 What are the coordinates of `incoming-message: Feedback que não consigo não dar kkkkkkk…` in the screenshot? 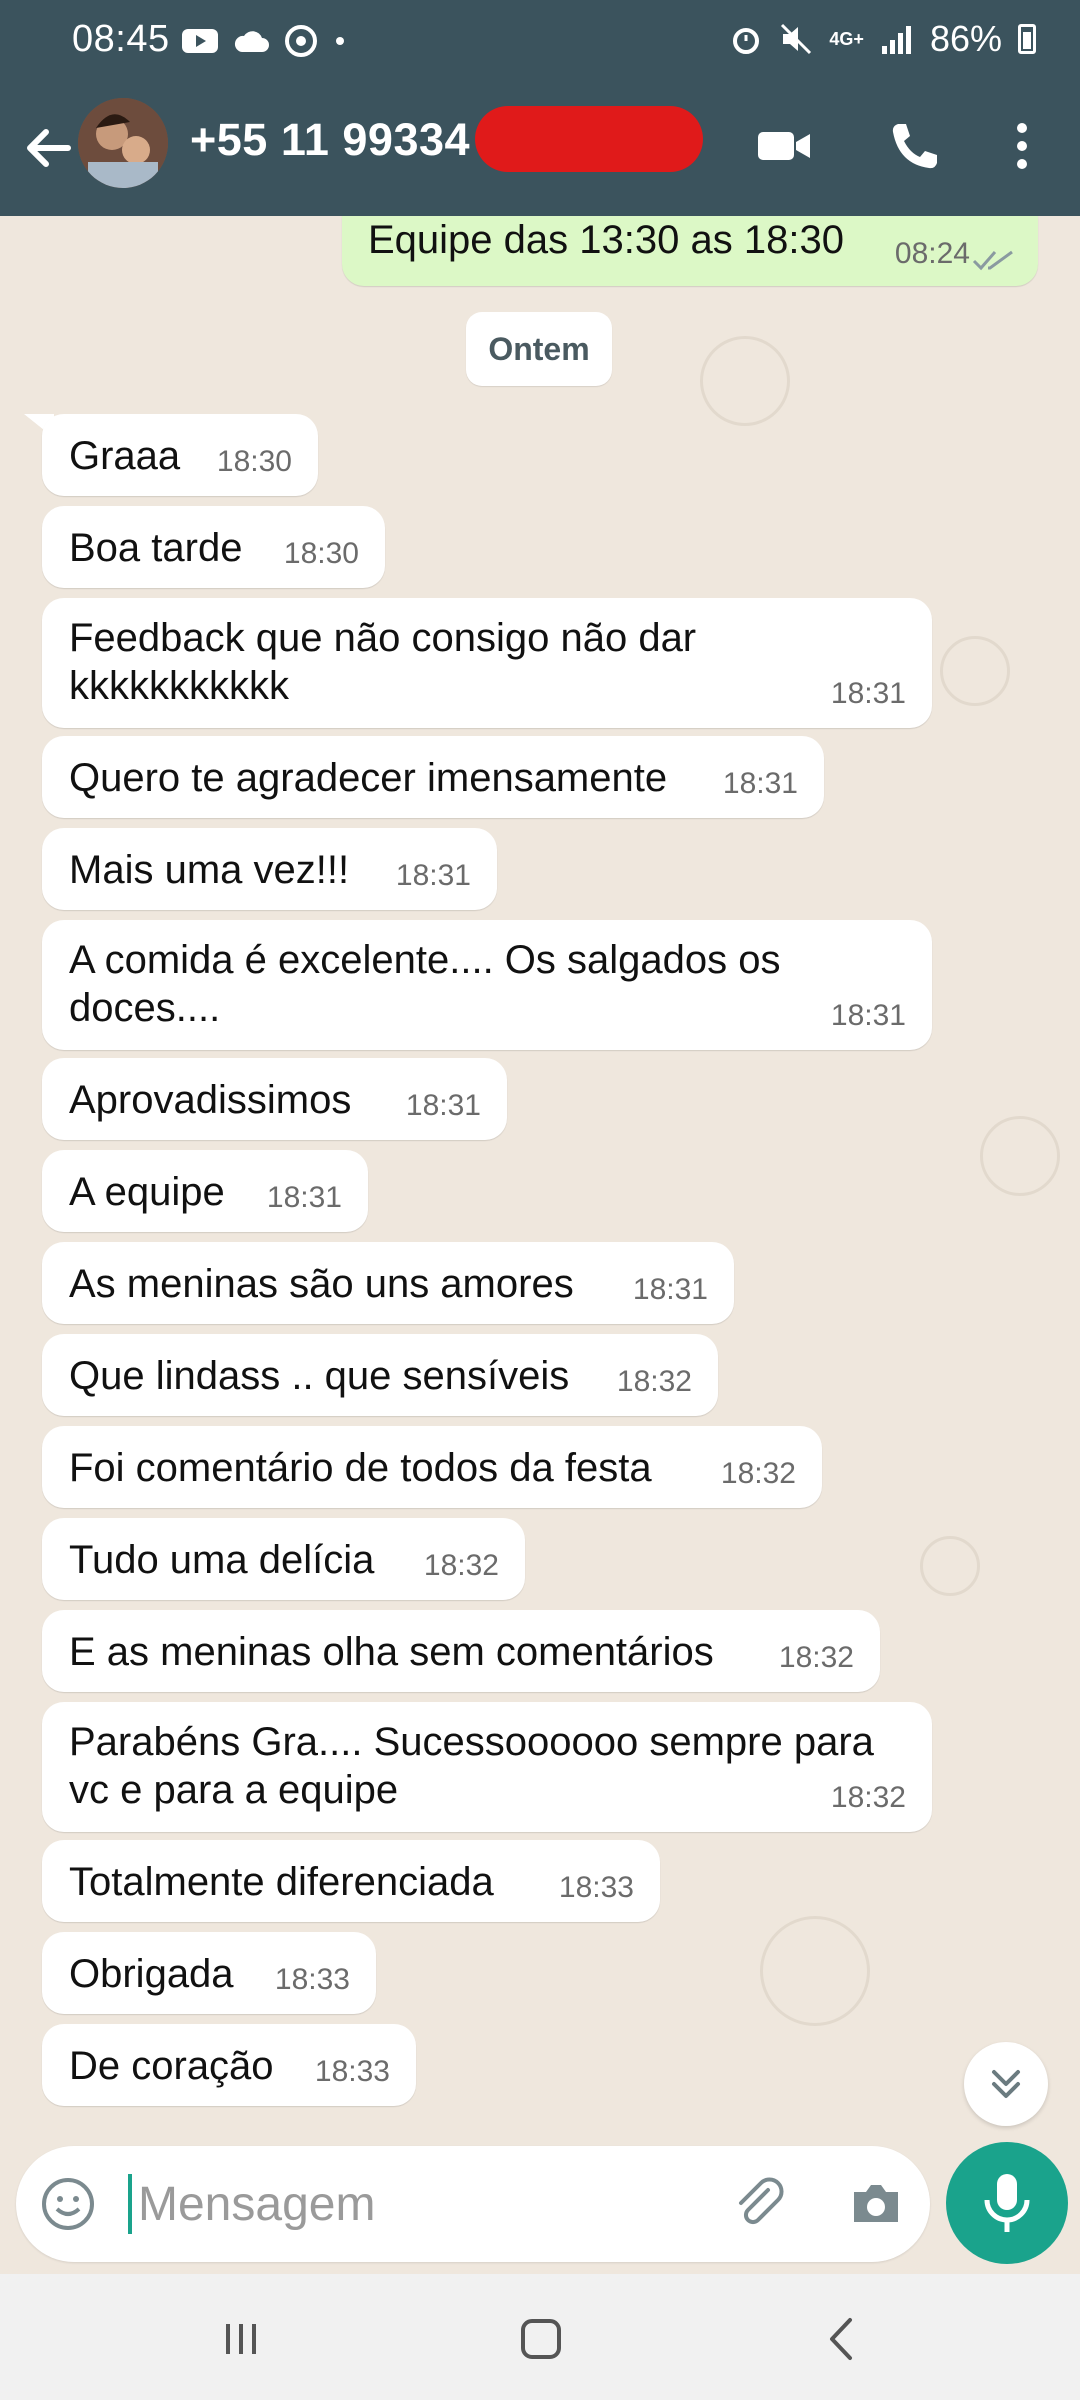 It's located at (487, 663).